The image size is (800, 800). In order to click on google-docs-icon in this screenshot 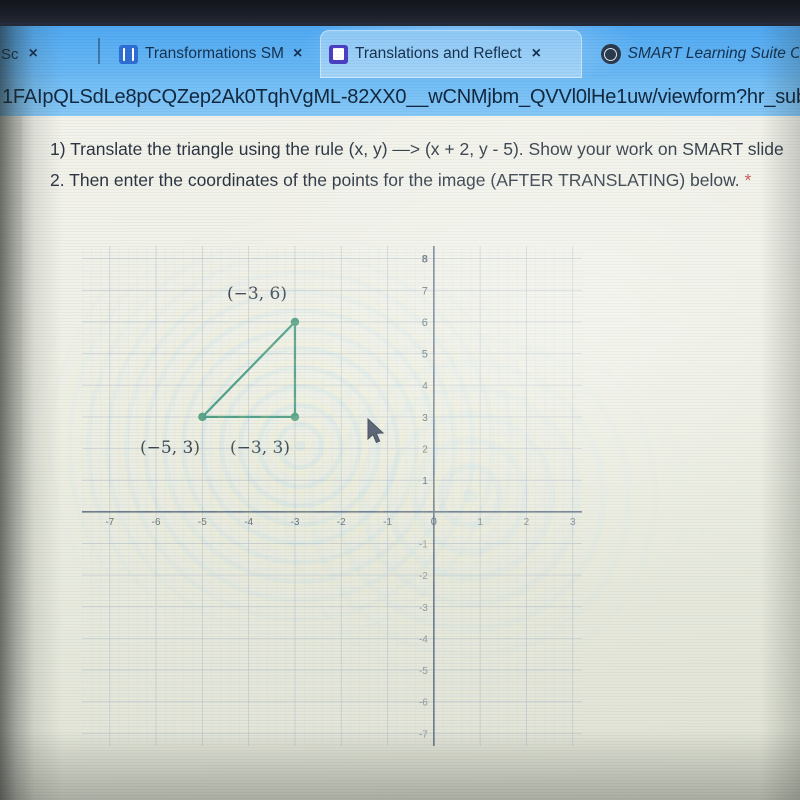, I will do `click(128, 54)`.